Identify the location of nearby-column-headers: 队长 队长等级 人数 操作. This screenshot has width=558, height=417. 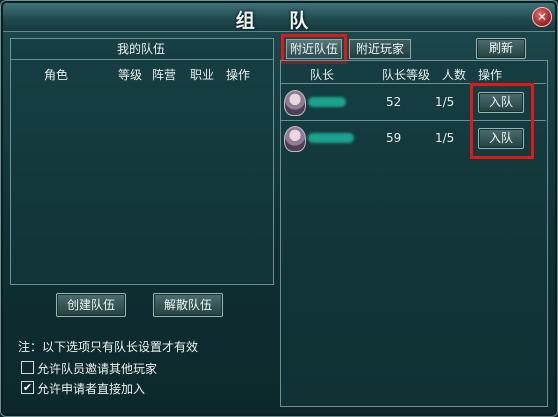
(413, 74).